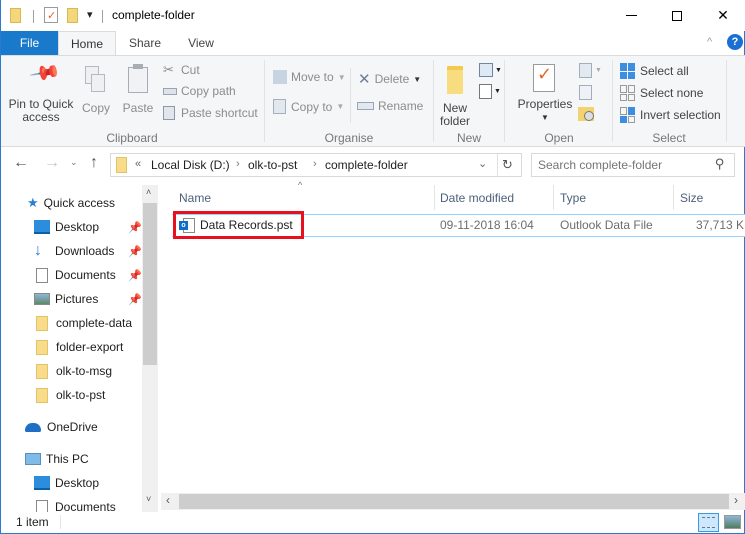  I want to click on delete-button: ✕ Delete ▼, so click(389, 79).